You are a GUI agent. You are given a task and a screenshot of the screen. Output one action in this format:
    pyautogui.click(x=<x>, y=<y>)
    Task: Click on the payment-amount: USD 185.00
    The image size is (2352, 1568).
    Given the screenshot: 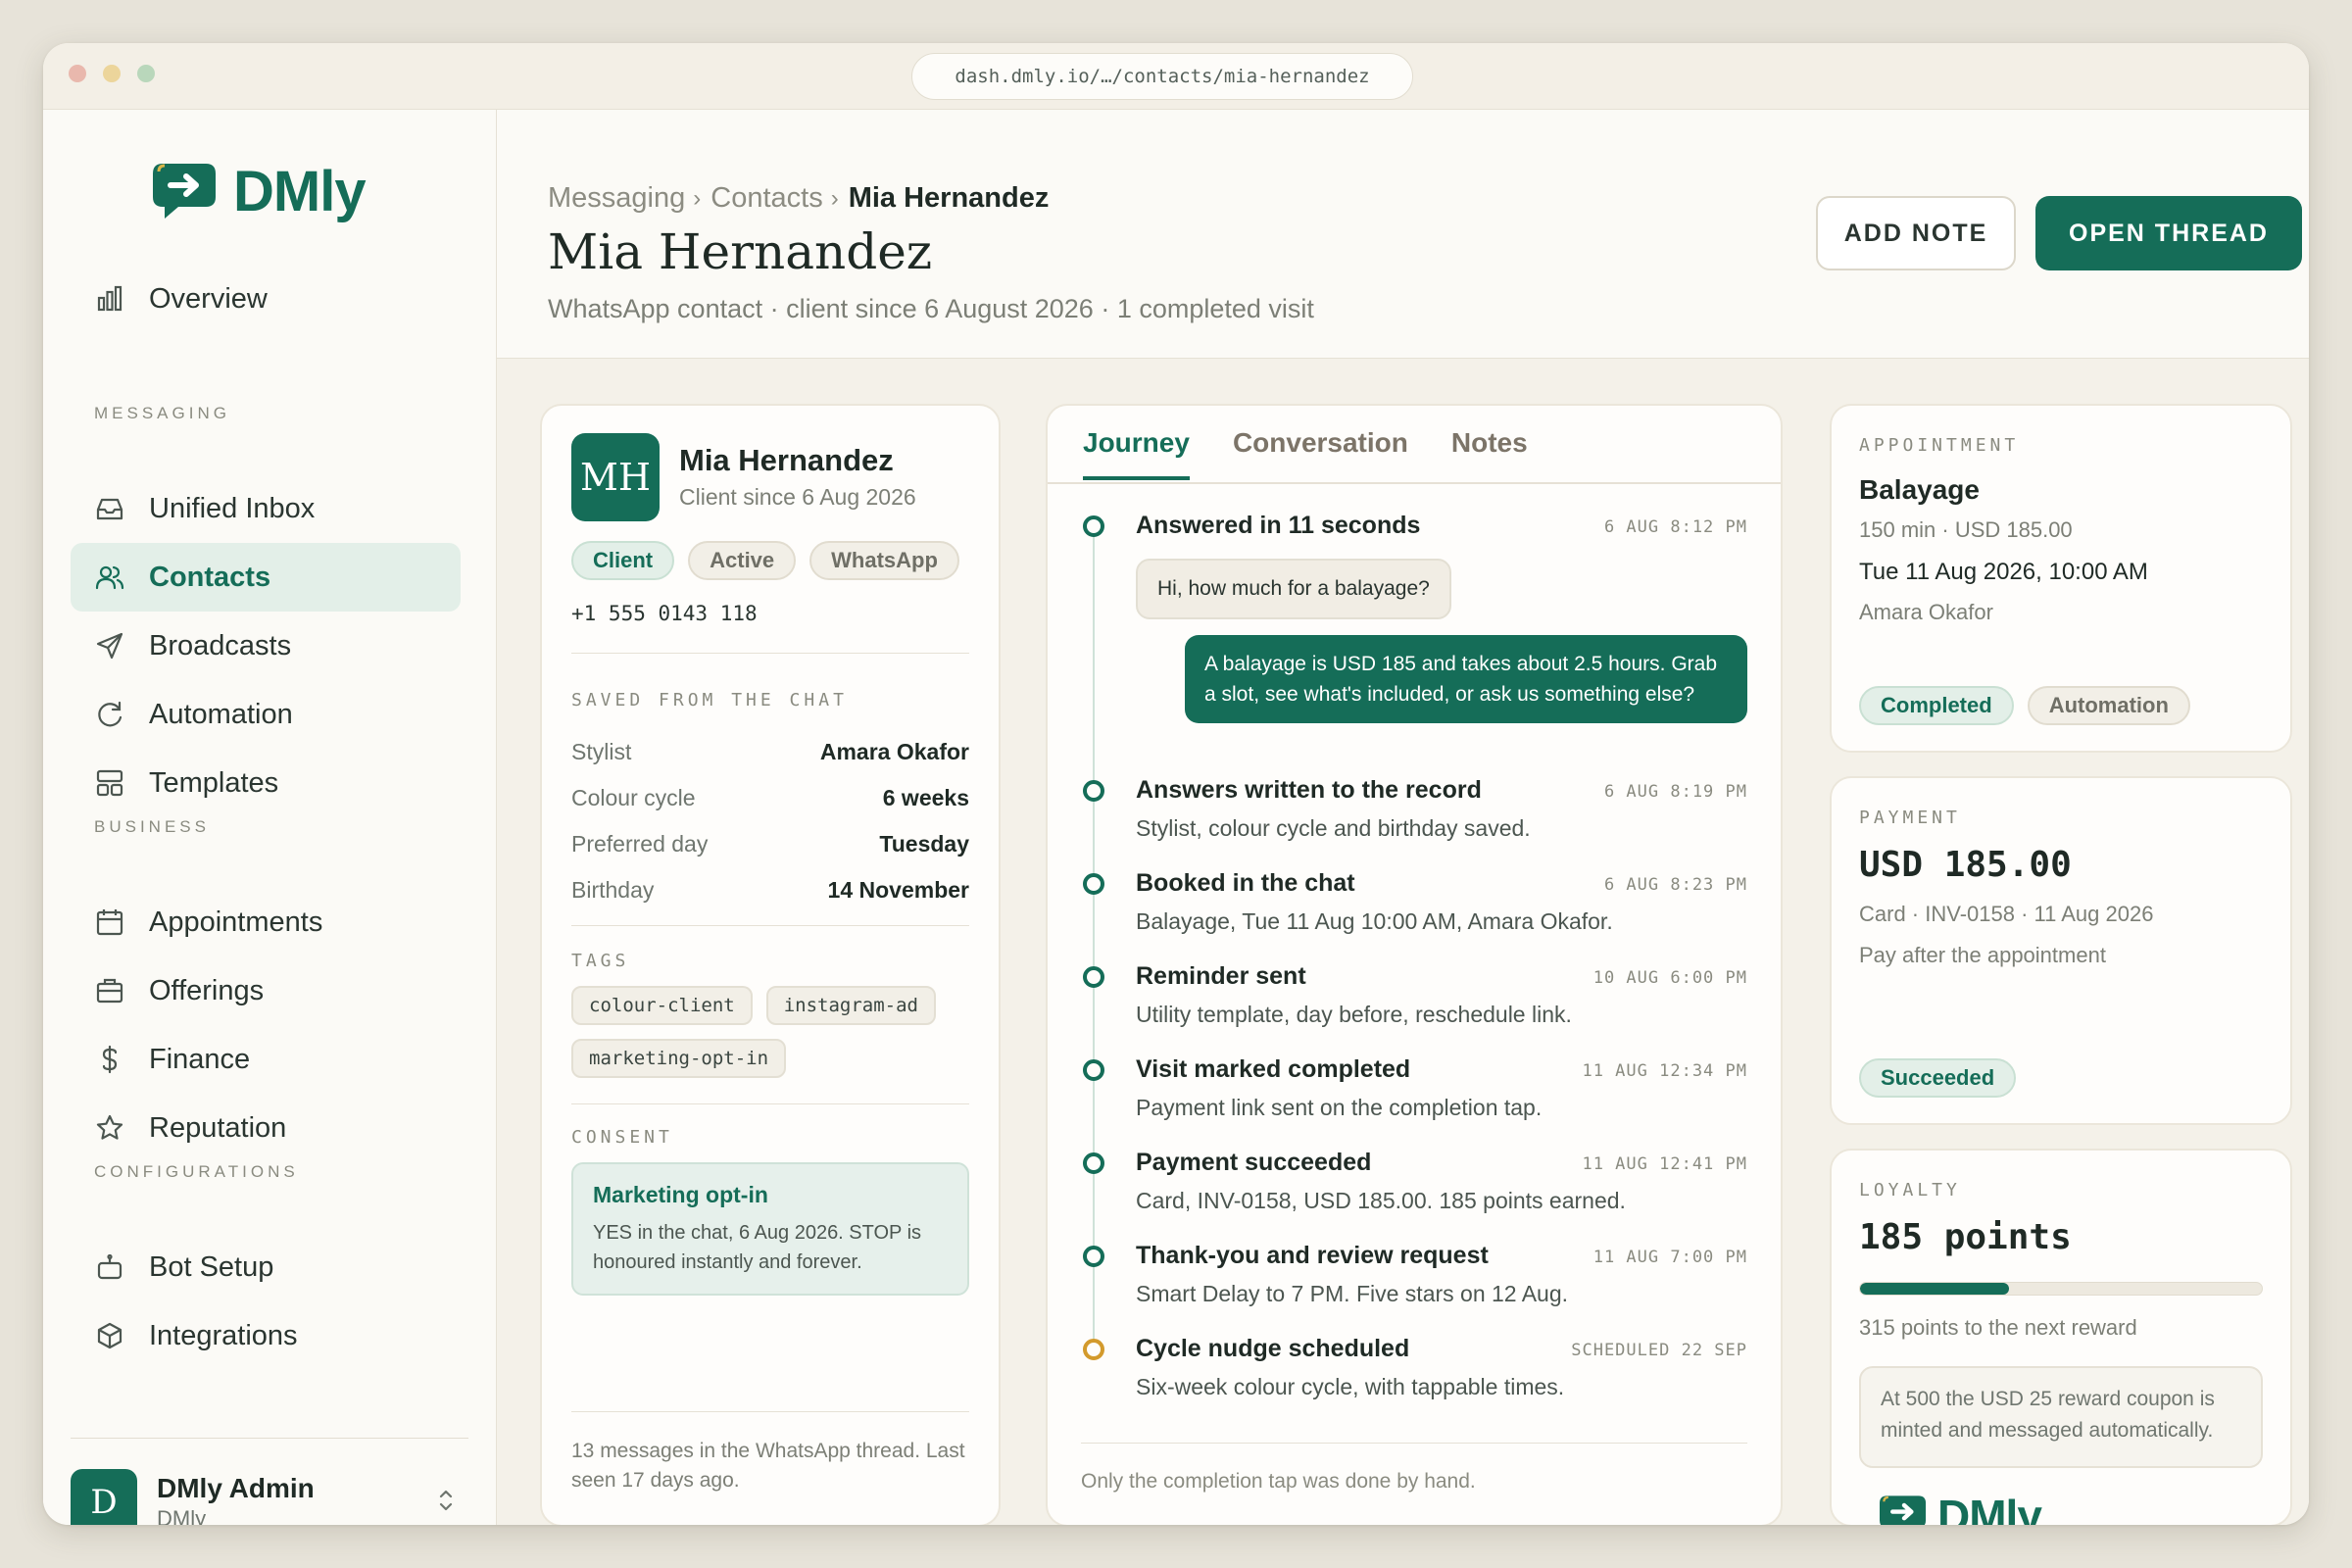 What is the action you would take?
    pyautogui.click(x=1965, y=865)
    